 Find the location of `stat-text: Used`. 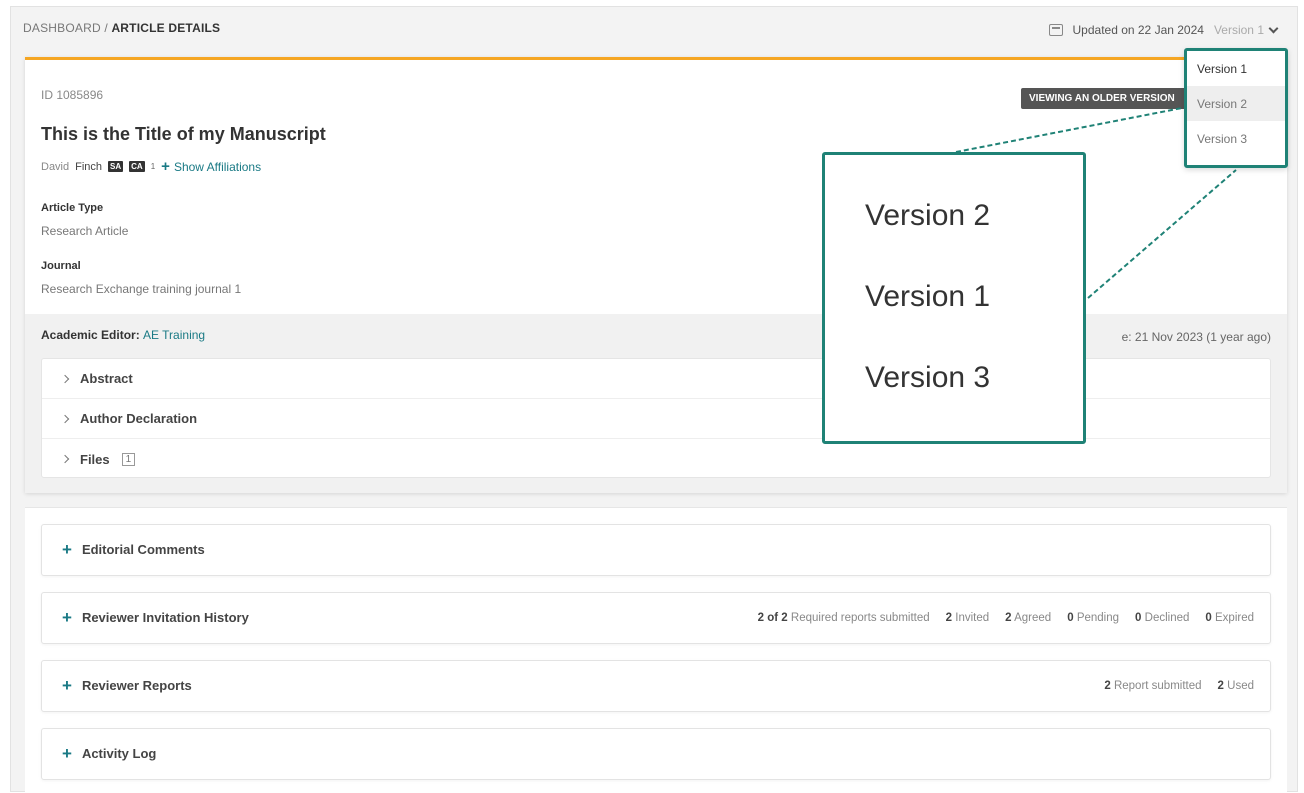

stat-text: Used is located at coordinates (1240, 686).